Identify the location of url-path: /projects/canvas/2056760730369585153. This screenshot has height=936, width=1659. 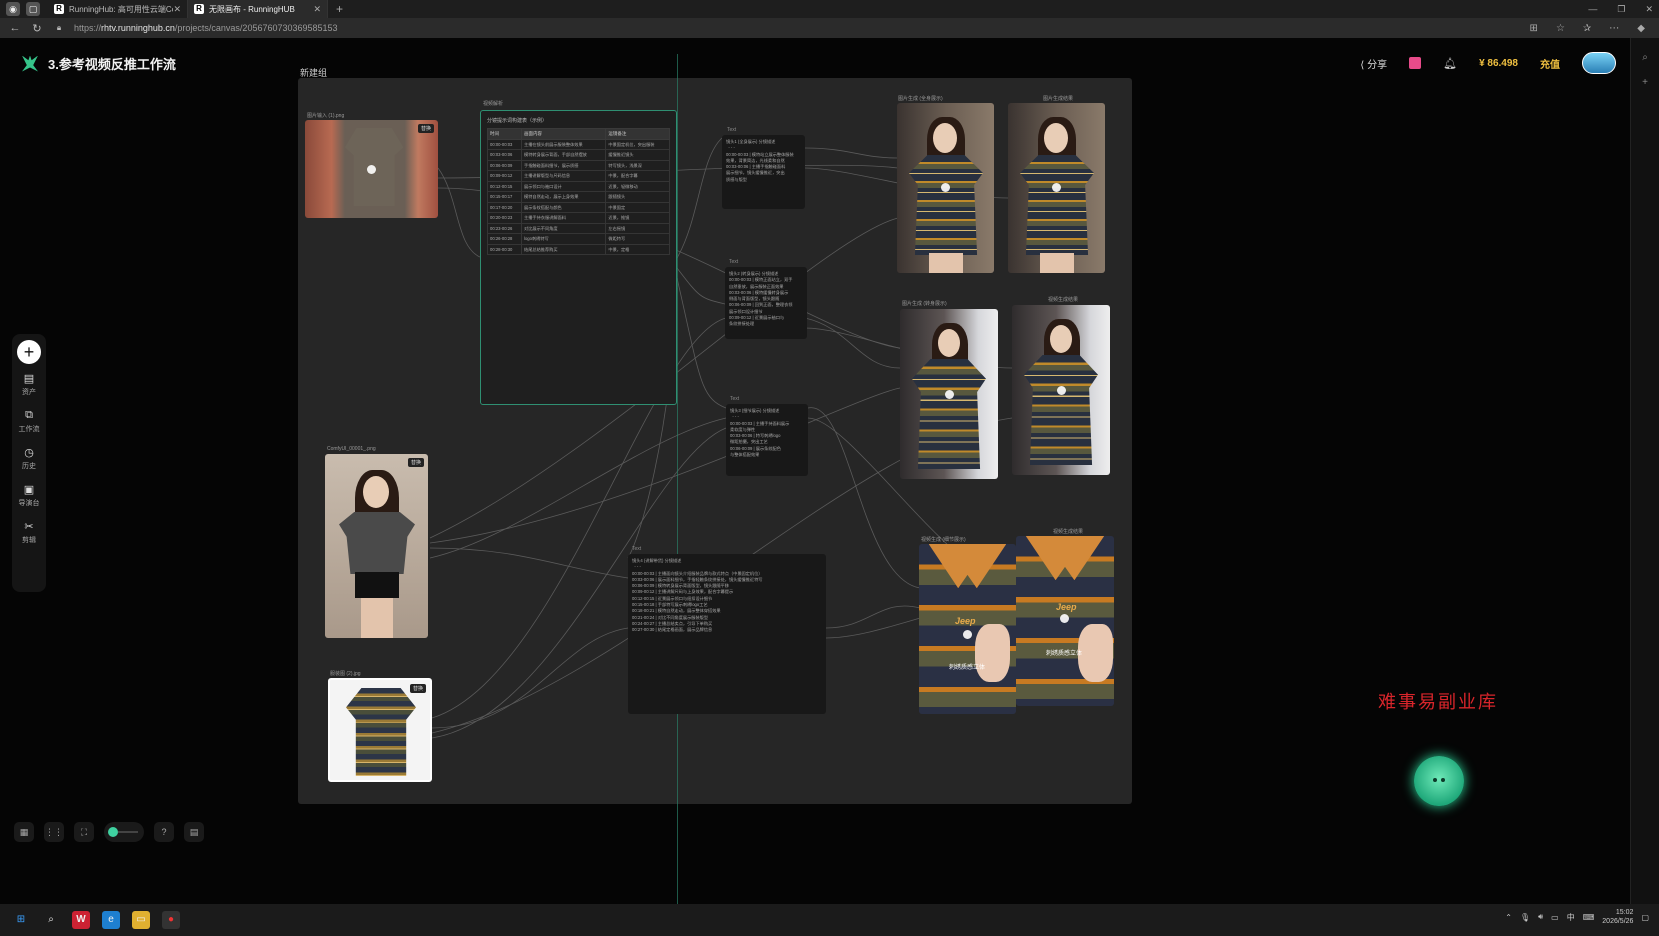
(256, 28).